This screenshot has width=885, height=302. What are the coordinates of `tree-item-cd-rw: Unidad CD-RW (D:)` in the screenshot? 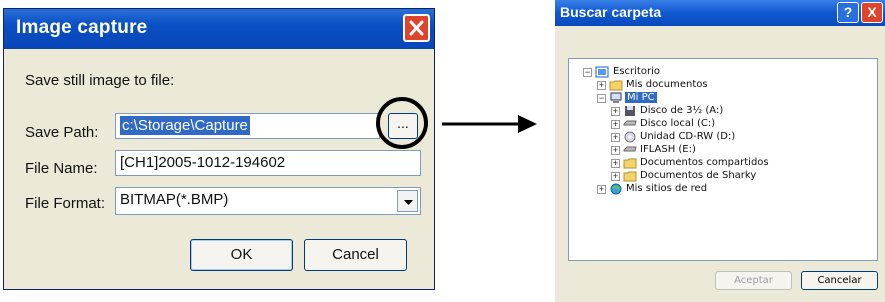 It's located at (687, 137).